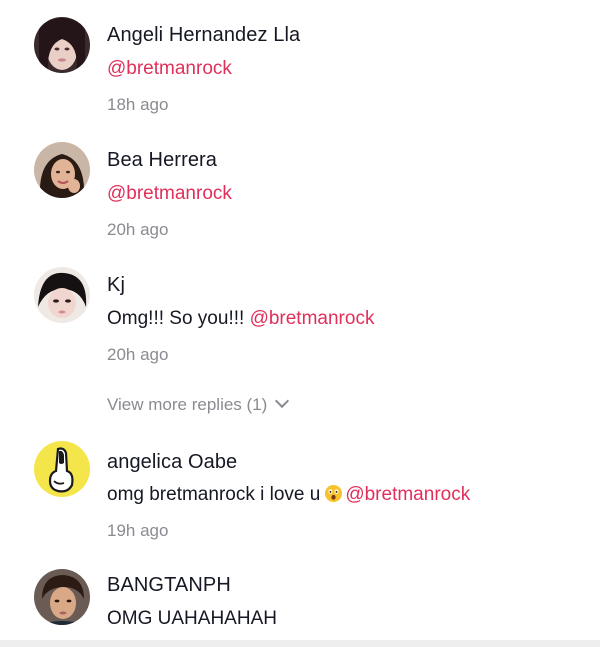 This screenshot has width=600, height=647. What do you see at coordinates (138, 104) in the screenshot?
I see `comment-timestamp: 18h ago` at bounding box center [138, 104].